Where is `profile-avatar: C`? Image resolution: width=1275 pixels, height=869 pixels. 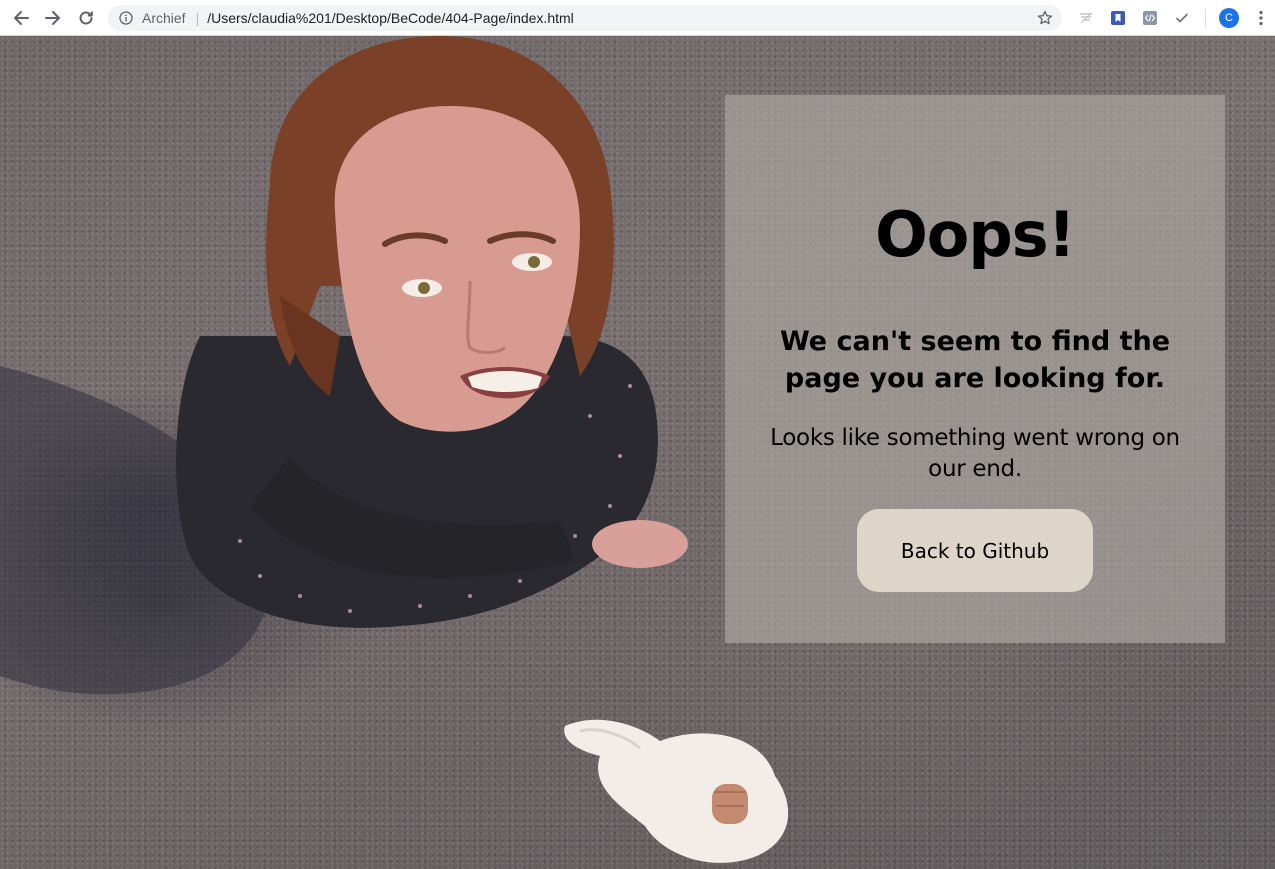 profile-avatar: C is located at coordinates (1229, 18).